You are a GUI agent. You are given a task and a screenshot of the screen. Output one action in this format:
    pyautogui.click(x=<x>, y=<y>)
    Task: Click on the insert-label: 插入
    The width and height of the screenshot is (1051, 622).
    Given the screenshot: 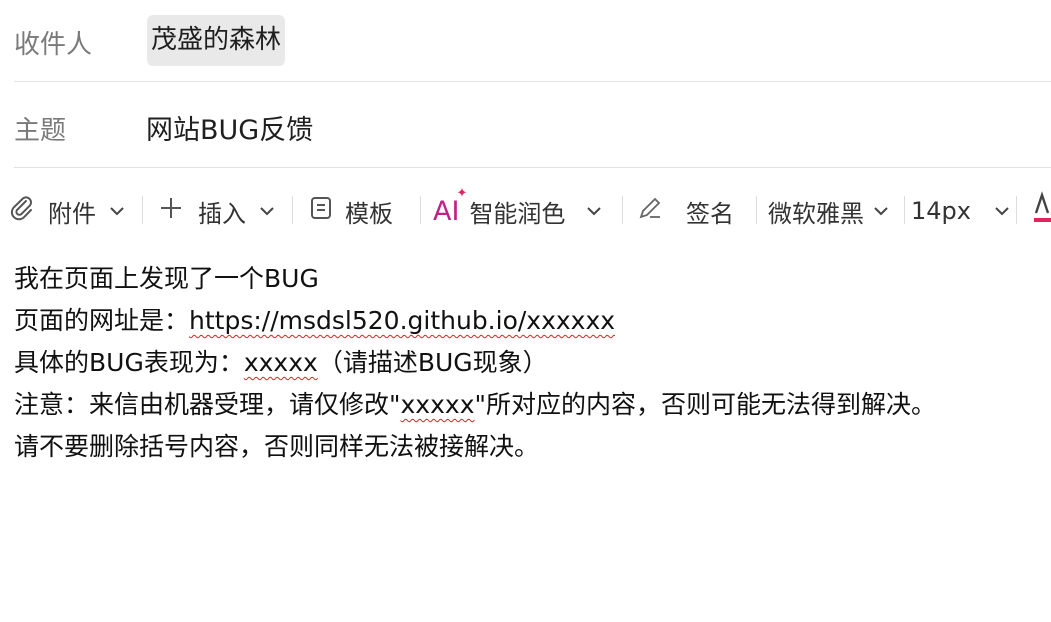 What is the action you would take?
    pyautogui.click(x=222, y=213)
    